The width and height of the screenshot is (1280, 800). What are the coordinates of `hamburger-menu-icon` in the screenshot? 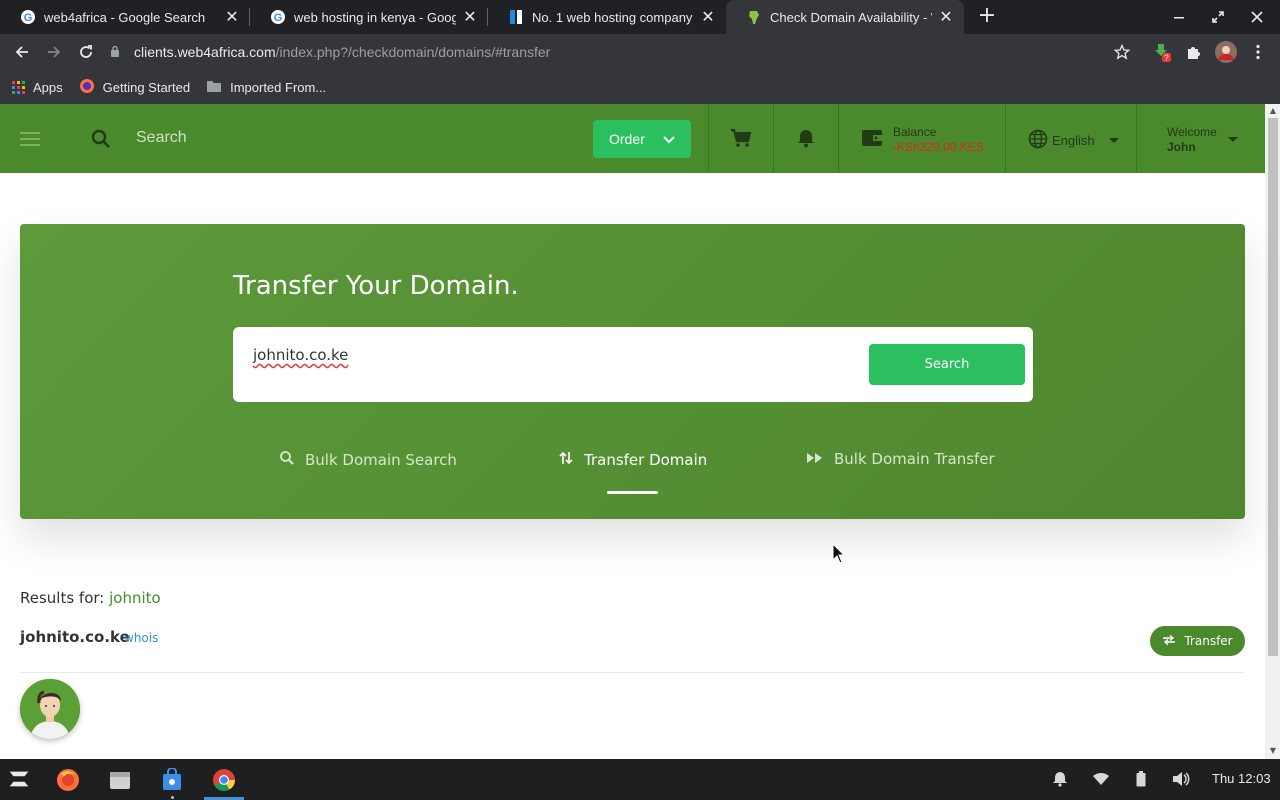 It's located at (30, 141).